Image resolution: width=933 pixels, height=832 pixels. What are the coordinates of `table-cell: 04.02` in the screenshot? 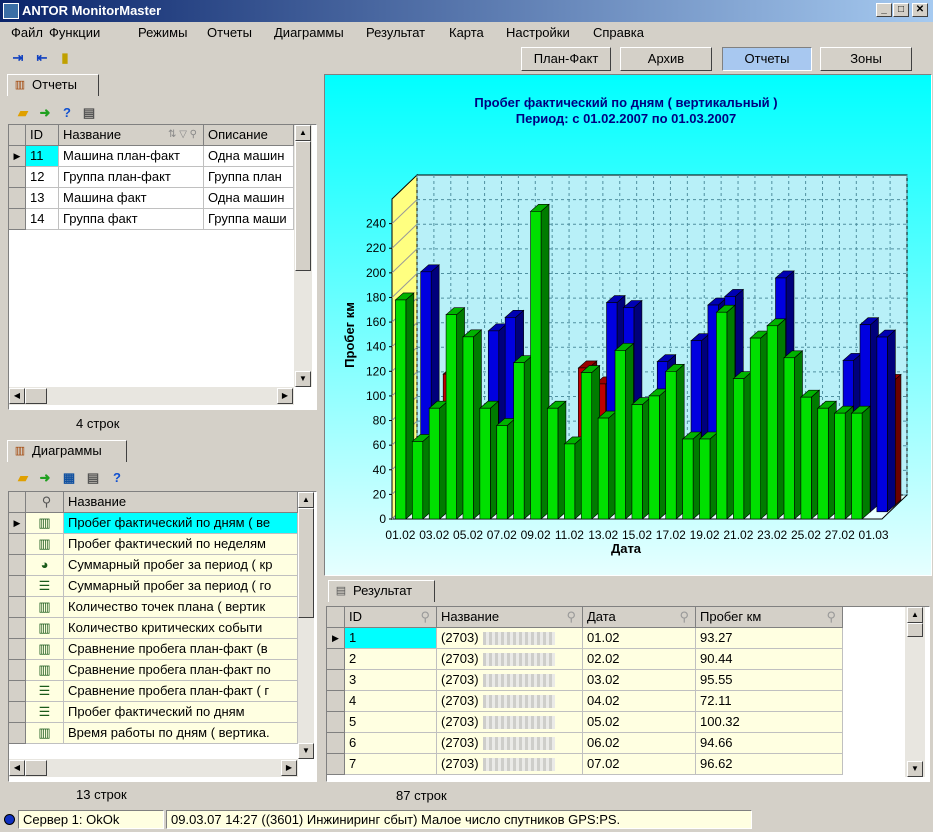 It's located at (639, 701).